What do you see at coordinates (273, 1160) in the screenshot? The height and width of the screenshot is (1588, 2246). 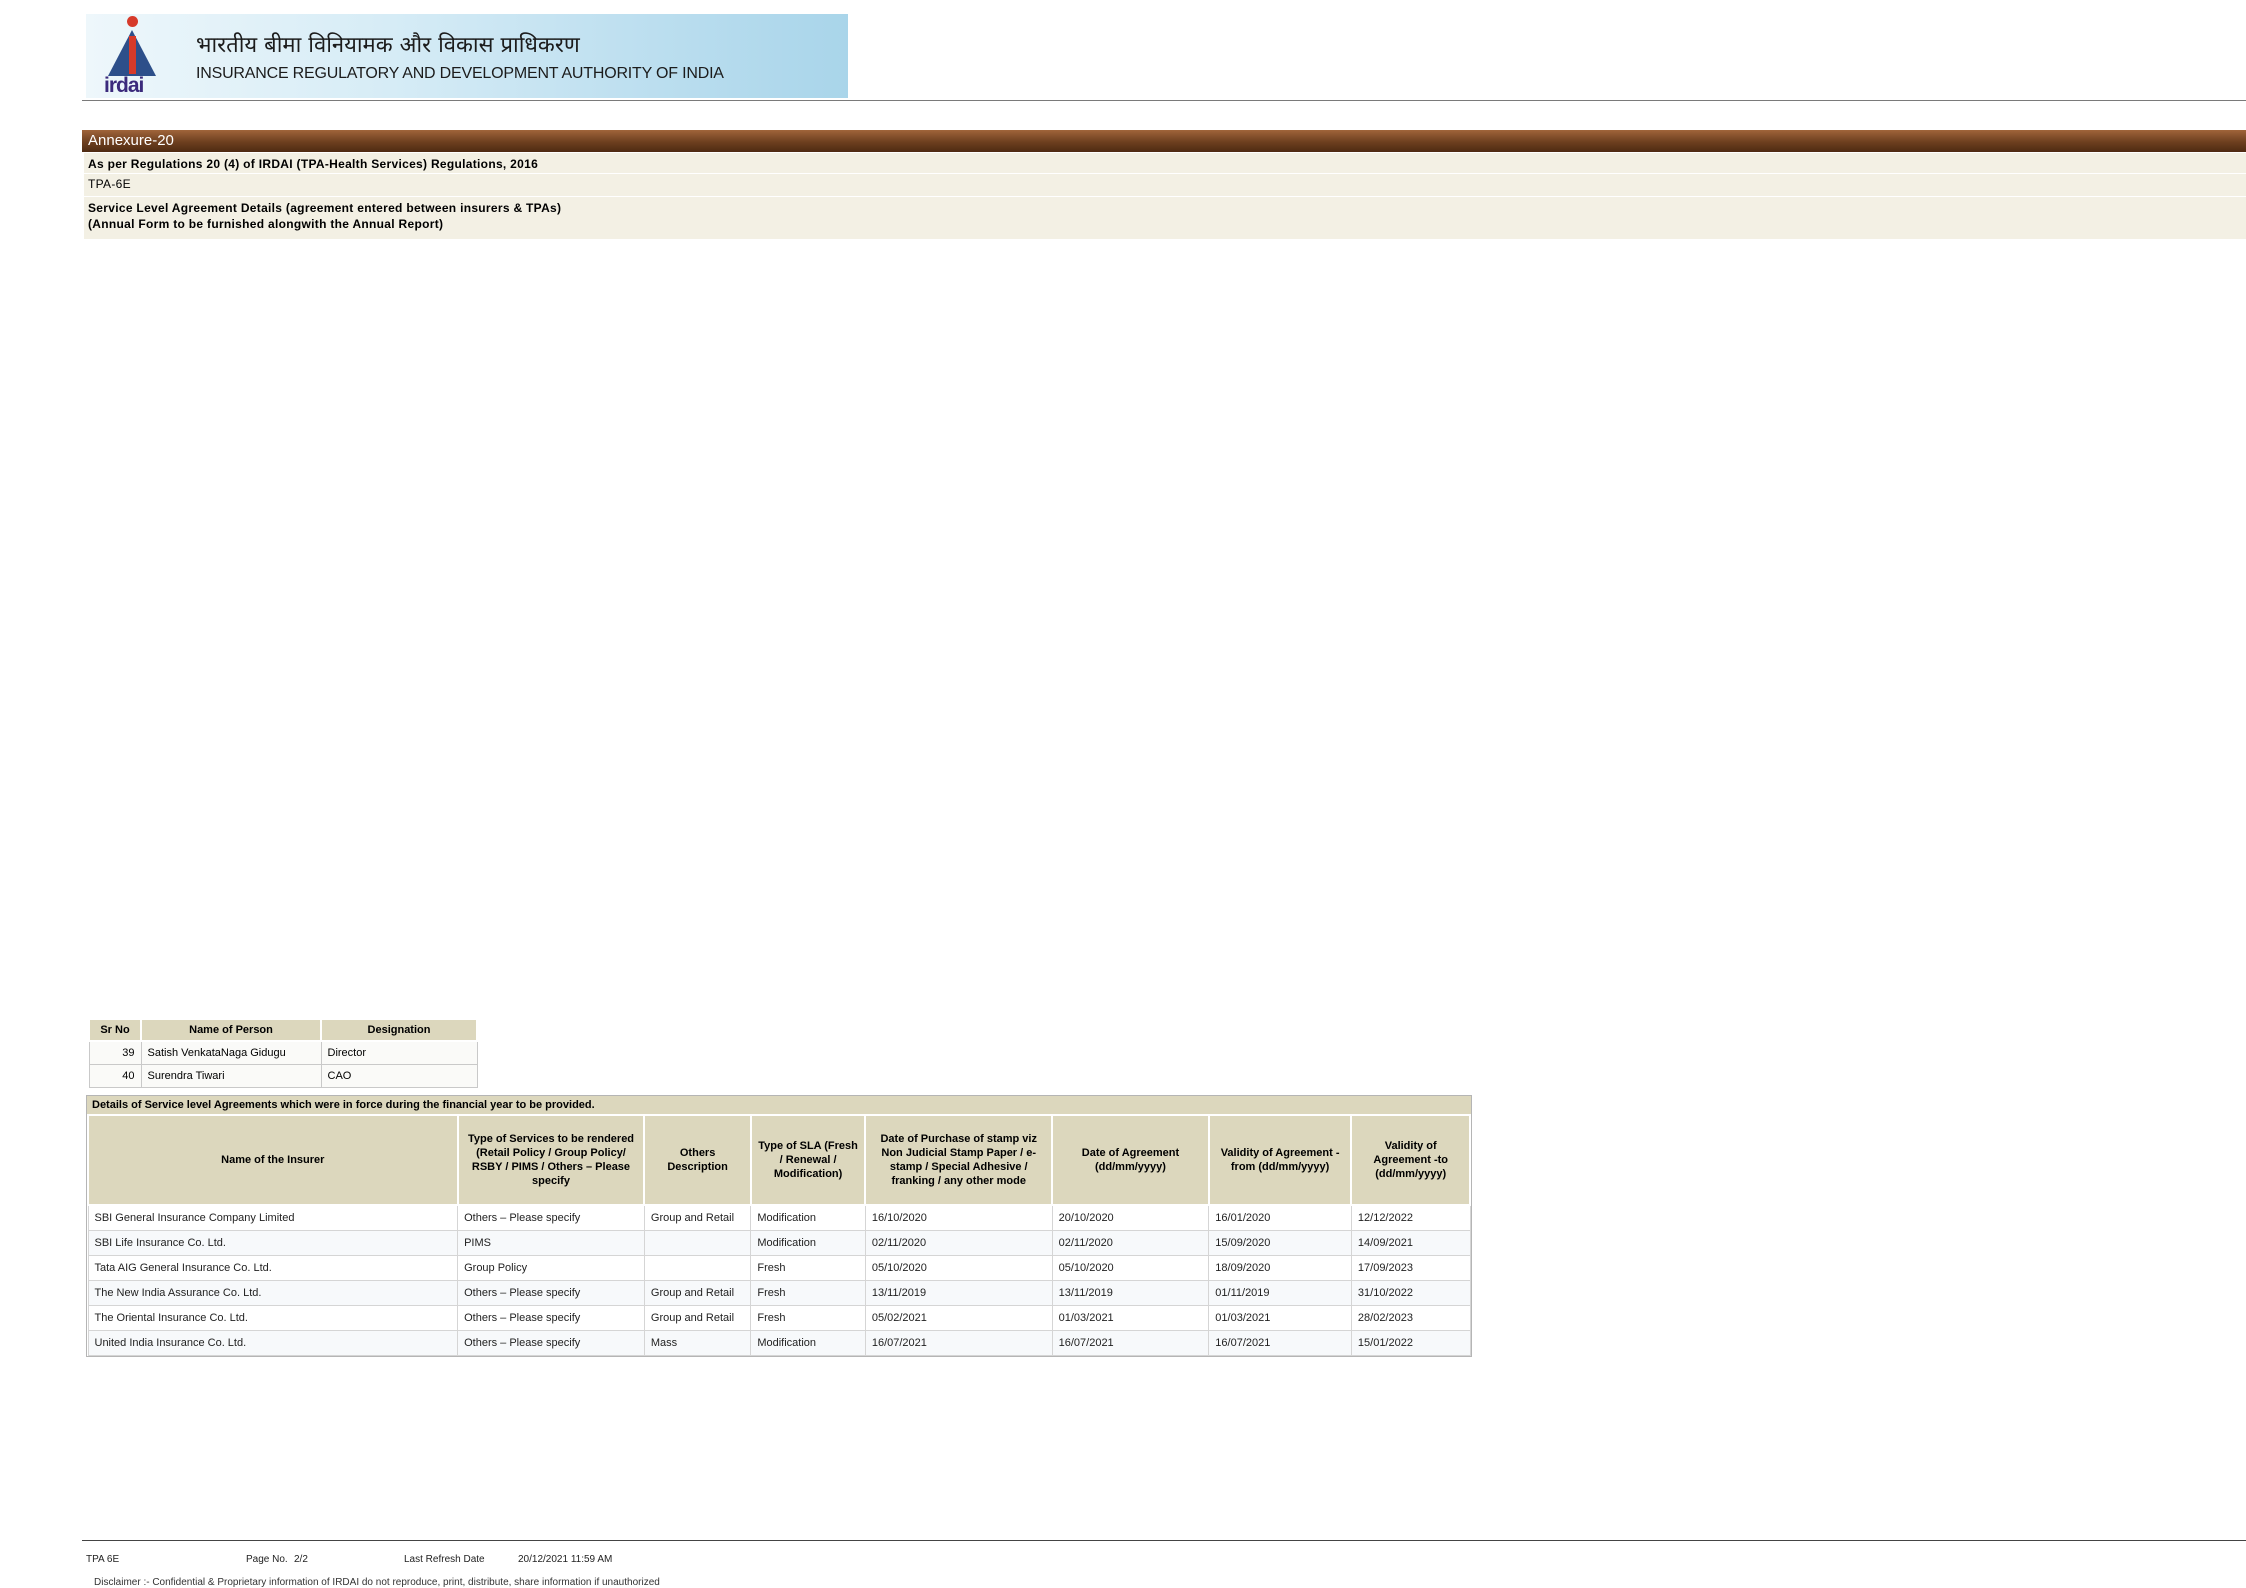 I see `col-header-insurer: Name of the Insurer` at bounding box center [273, 1160].